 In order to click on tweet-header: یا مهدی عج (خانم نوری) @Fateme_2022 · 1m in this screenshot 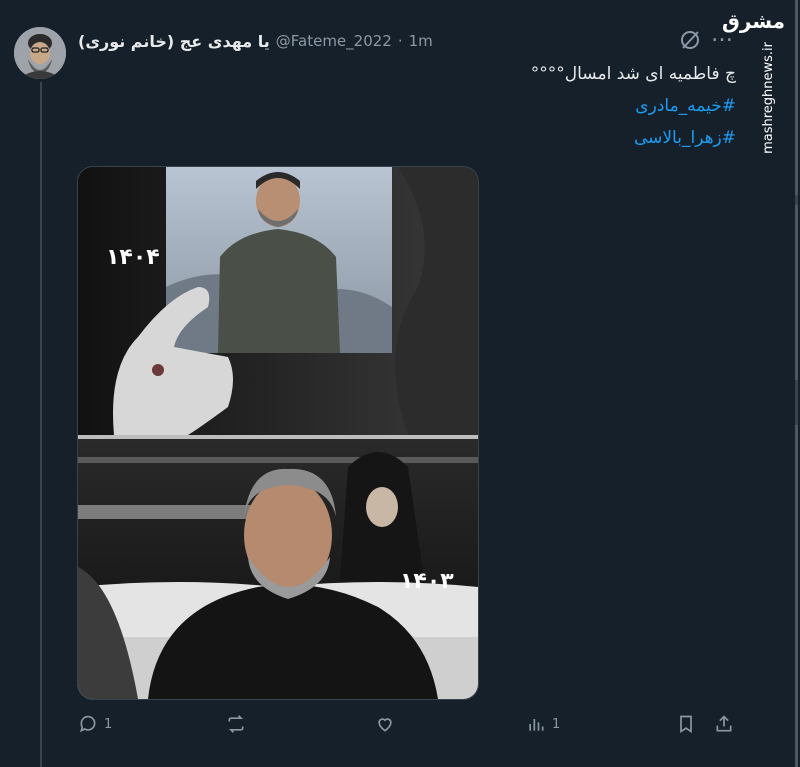, I will do `click(255, 41)`.